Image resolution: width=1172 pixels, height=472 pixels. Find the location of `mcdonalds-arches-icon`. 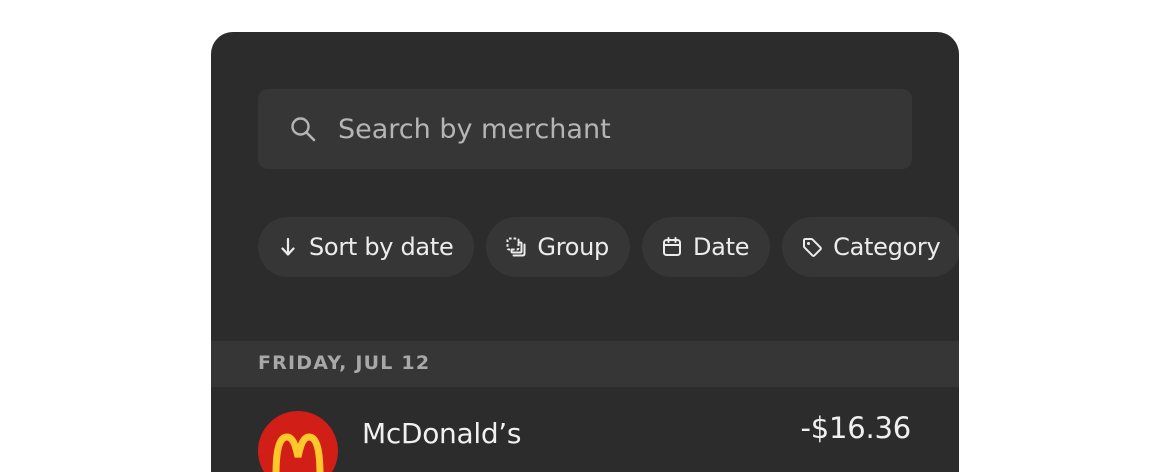

mcdonalds-arches-icon is located at coordinates (298, 452).